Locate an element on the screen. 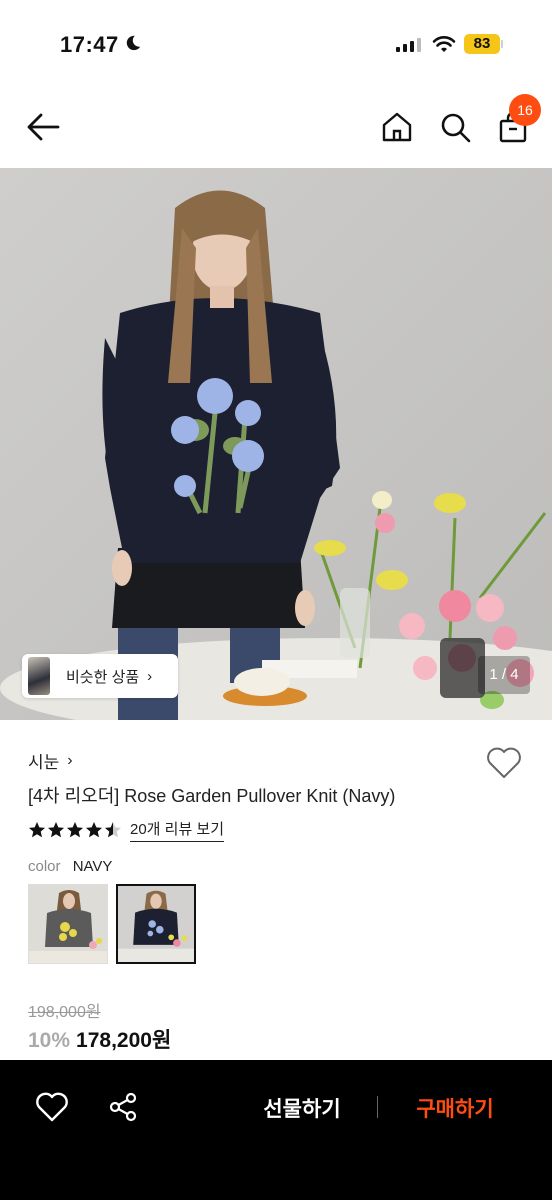 The height and width of the screenshot is (1200, 552). home-icon is located at coordinates (397, 127).